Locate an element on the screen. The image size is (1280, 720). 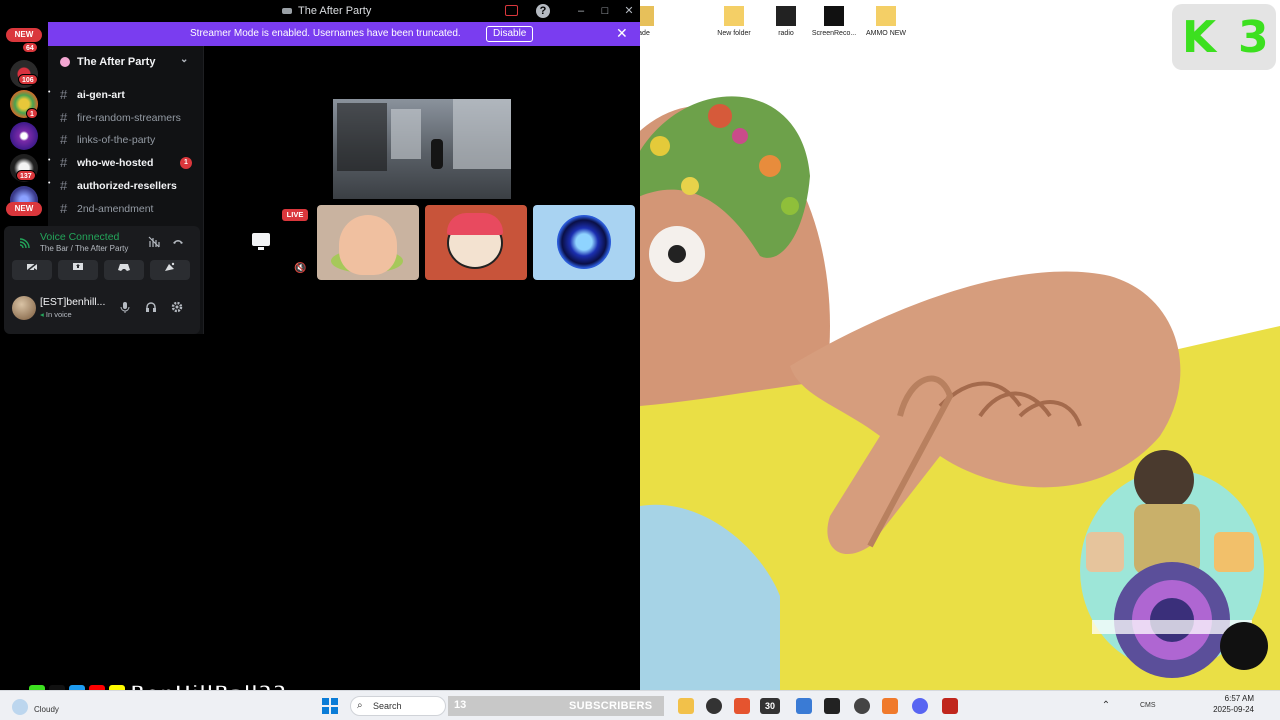
streamer-badge is located at coordinates (1174, 564).